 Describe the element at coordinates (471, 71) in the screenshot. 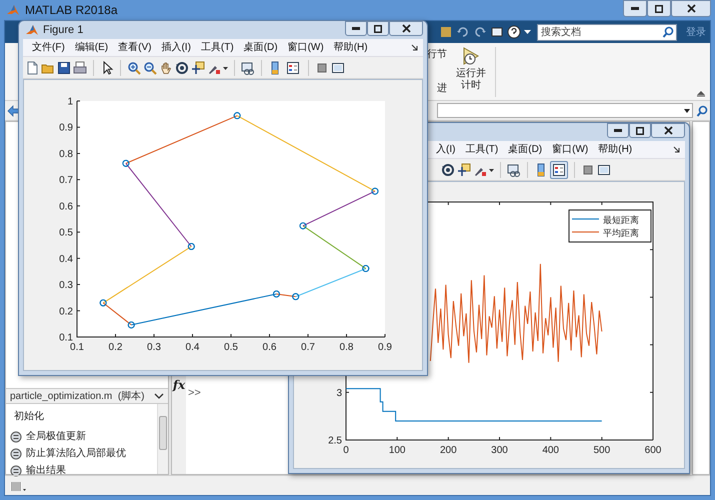

I see `run-and-time-button: 运行并计时` at that location.